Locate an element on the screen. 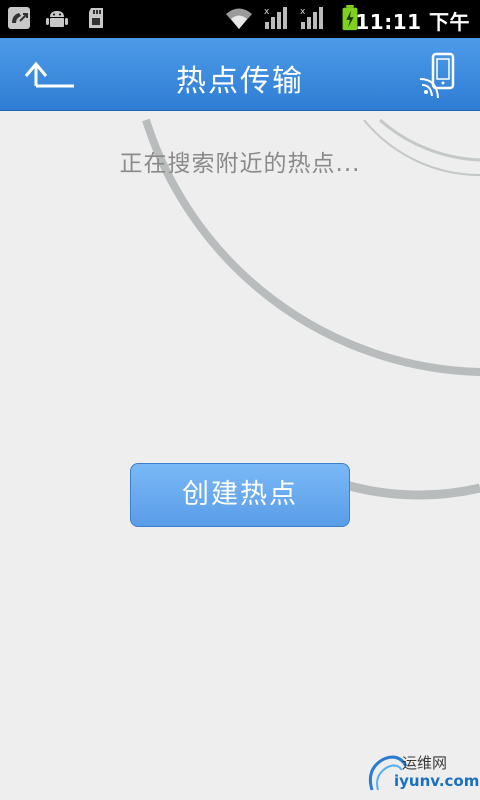 The height and width of the screenshot is (800, 480). status-bar: x x 11:11 下午 is located at coordinates (240, 19).